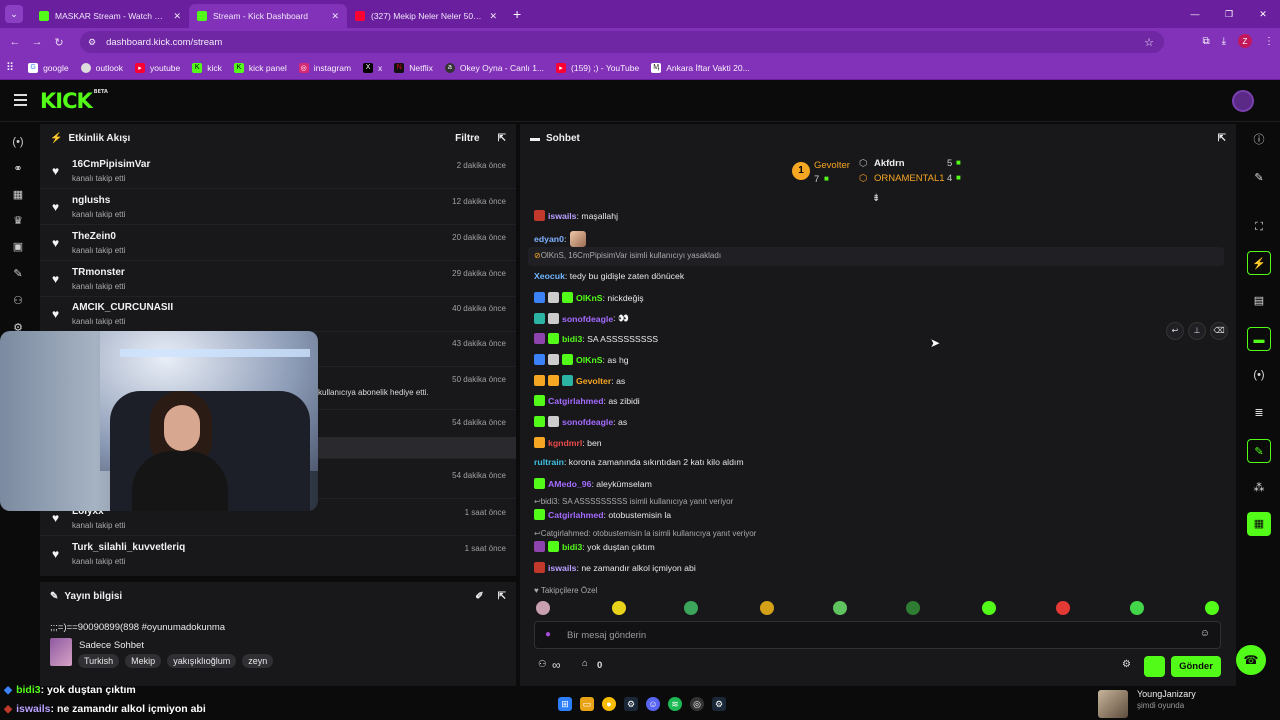 The image size is (1280, 720). What do you see at coordinates (549, 239) in the screenshot?
I see `chat-username: edyan0` at bounding box center [549, 239].